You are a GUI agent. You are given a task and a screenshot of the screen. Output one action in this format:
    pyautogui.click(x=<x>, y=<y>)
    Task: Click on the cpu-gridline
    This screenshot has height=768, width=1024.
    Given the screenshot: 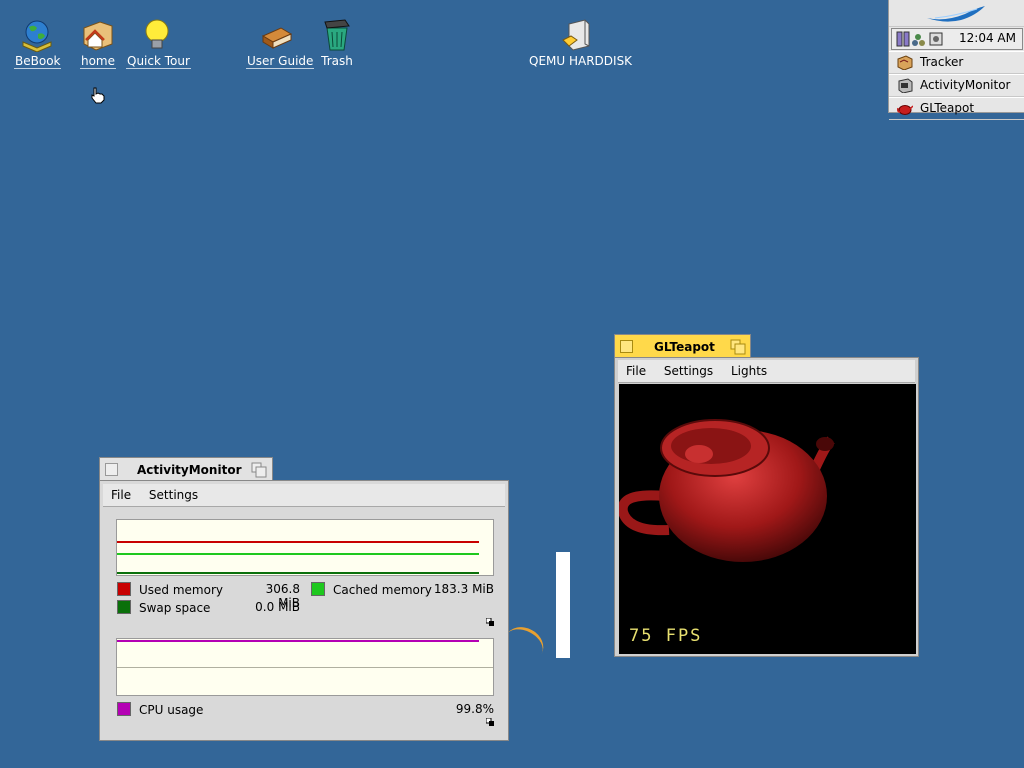 What is the action you would take?
    pyautogui.click(x=305, y=667)
    